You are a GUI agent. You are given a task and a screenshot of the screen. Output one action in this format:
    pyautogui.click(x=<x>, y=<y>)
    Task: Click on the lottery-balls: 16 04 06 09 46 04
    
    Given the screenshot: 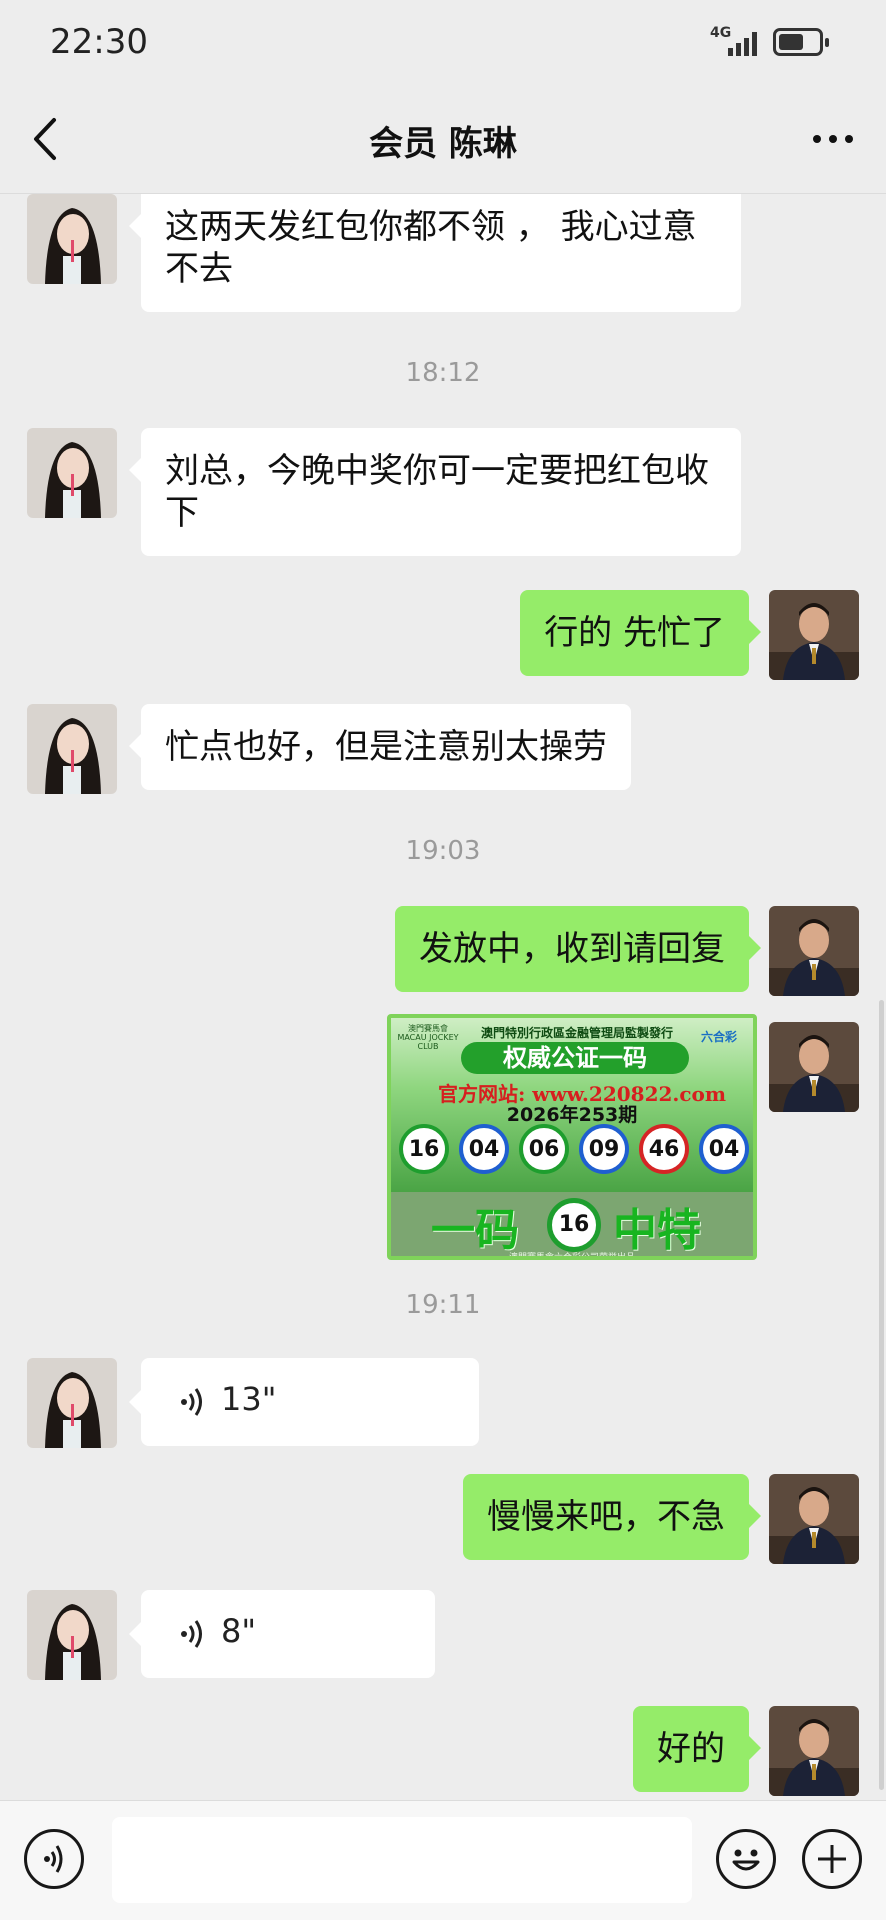 What is the action you would take?
    pyautogui.click(x=574, y=1151)
    